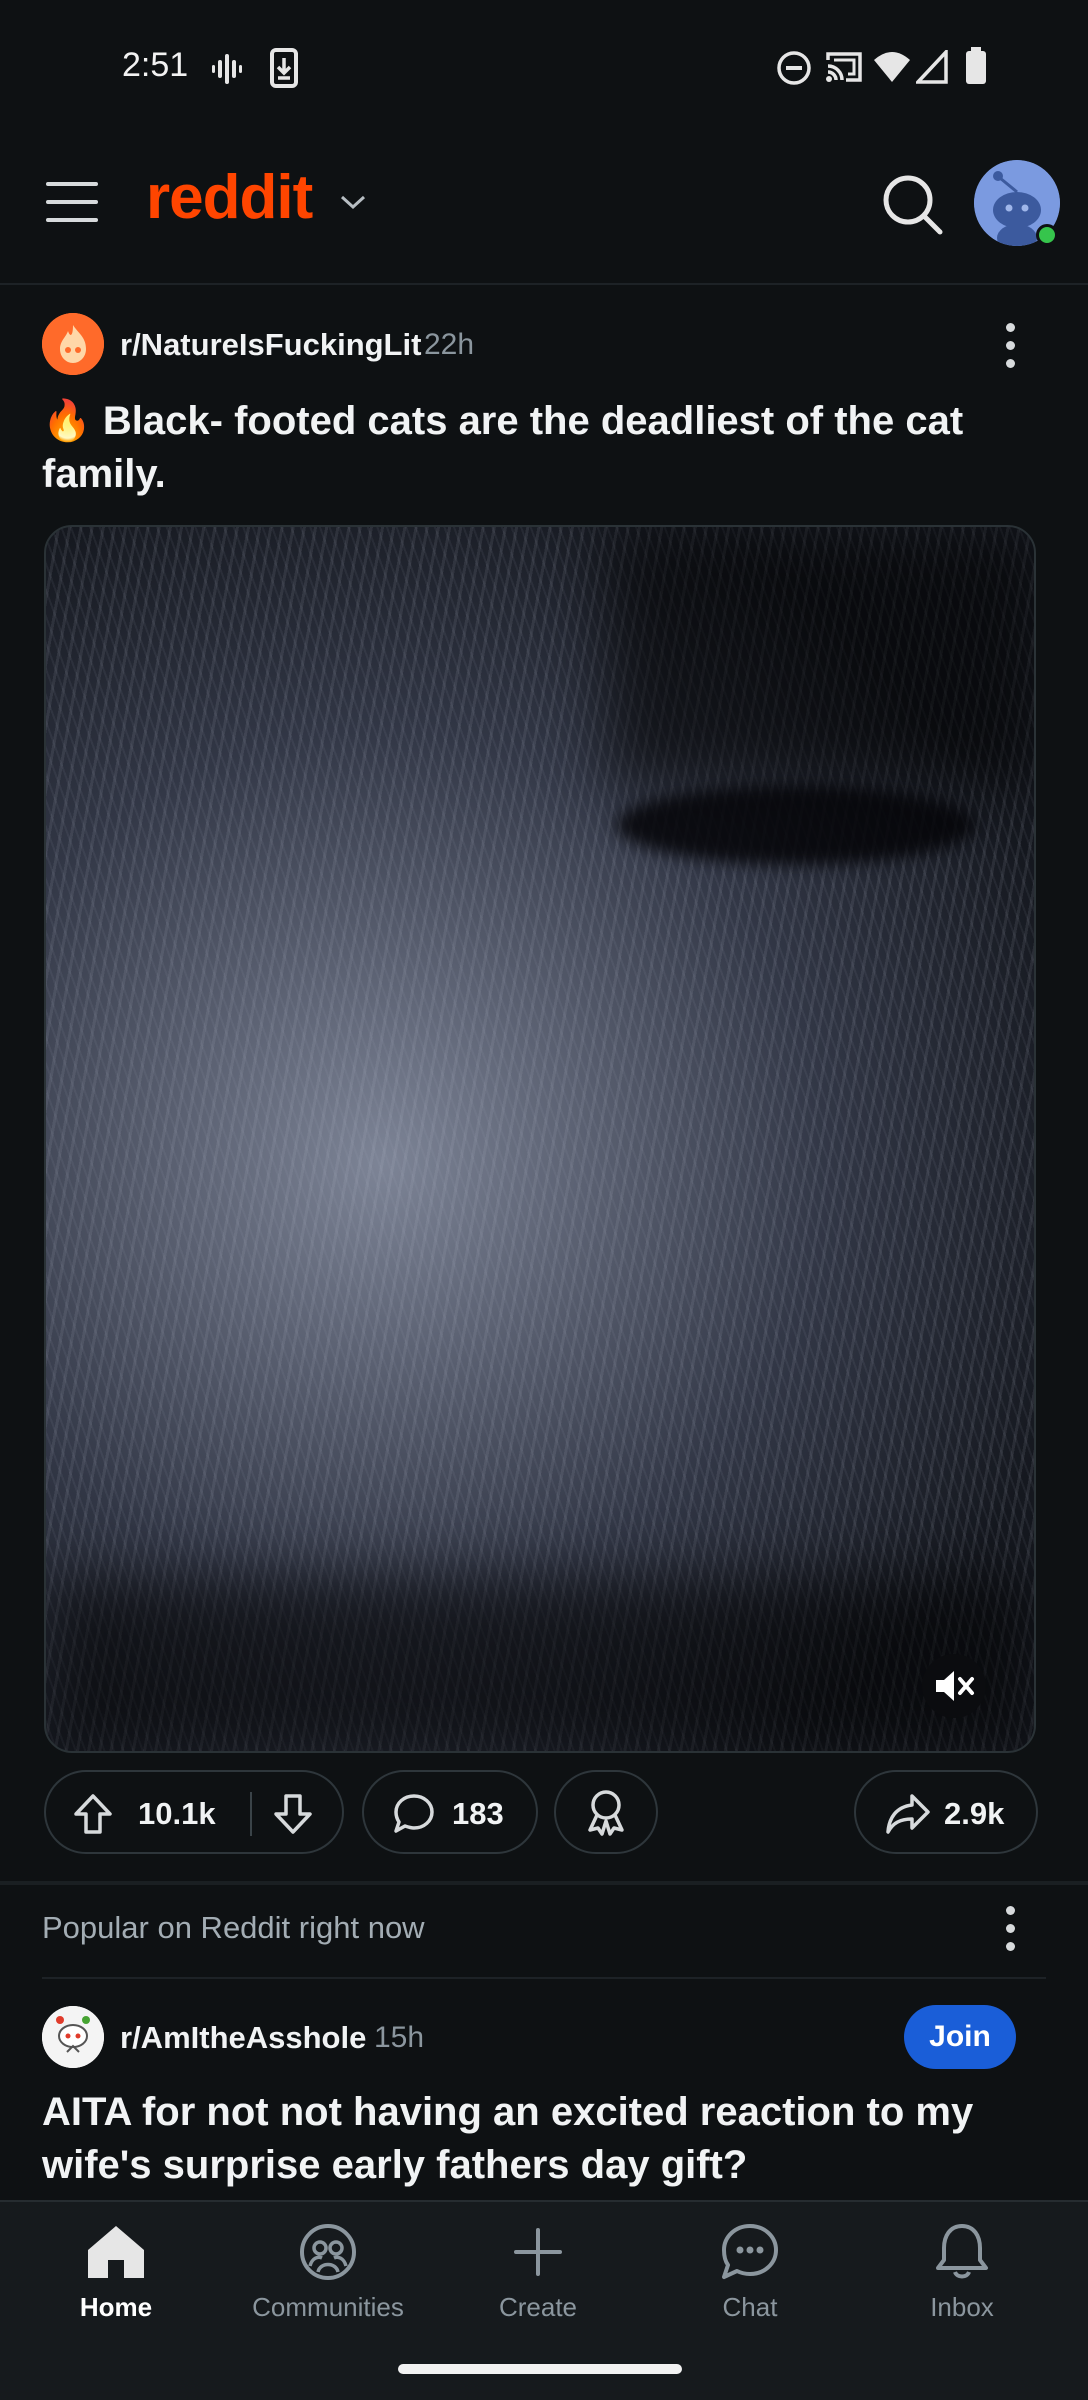  Describe the element at coordinates (229, 197) in the screenshot. I see `reddit-logo: reddit` at that location.